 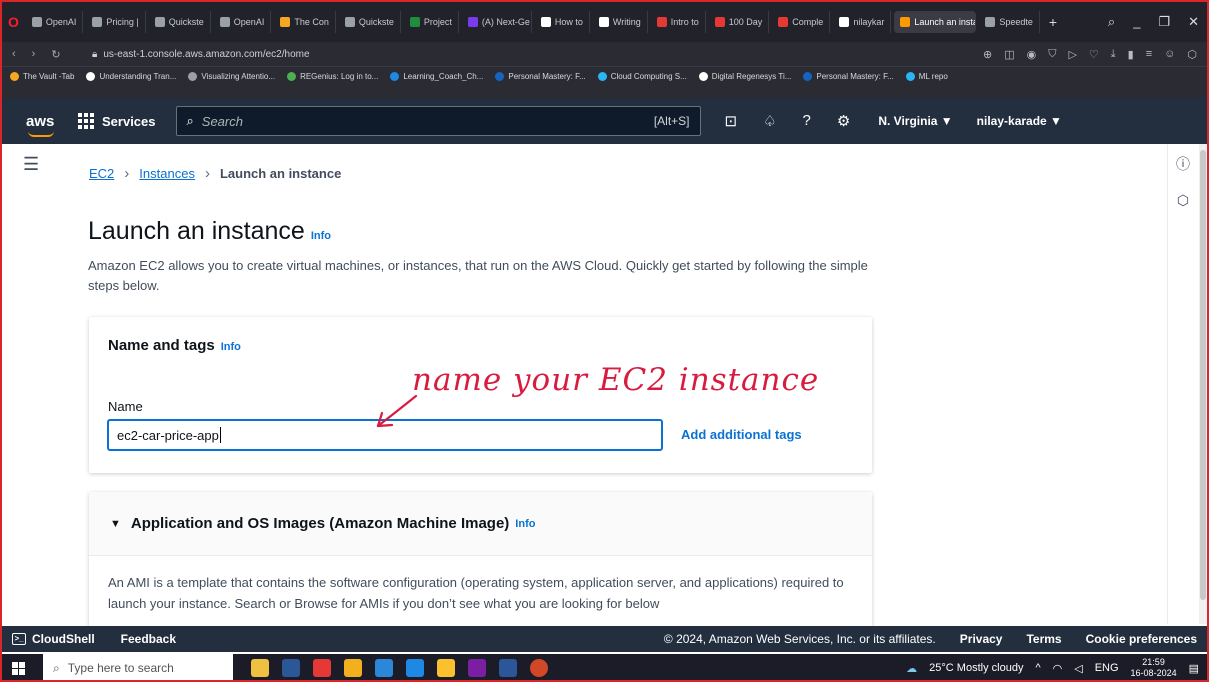 What do you see at coordinates (53, 639) in the screenshot?
I see `cloudshell-button: >_ CloudShell` at bounding box center [53, 639].